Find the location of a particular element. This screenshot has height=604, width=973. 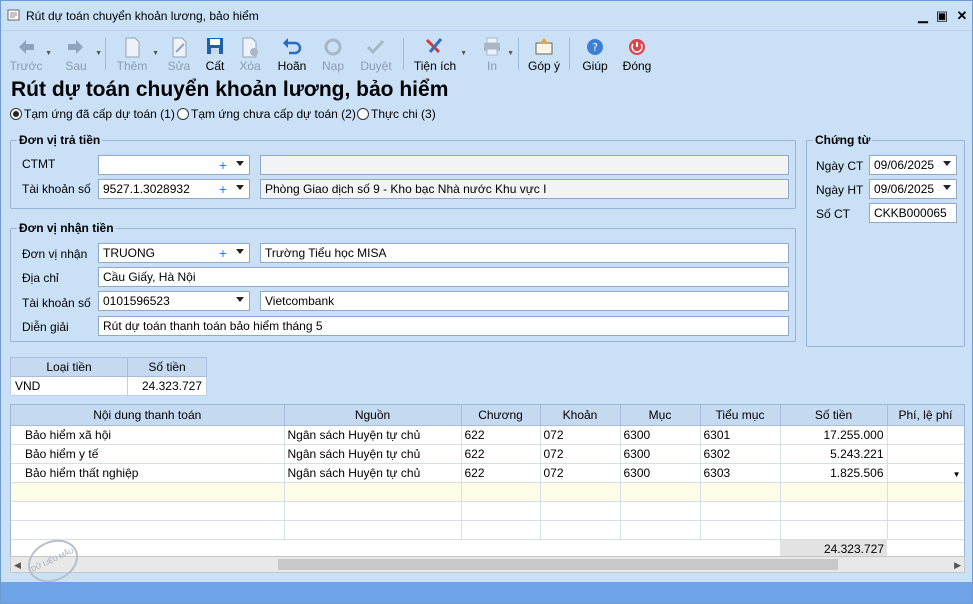

save-button: Cất is located at coordinates (215, 53).